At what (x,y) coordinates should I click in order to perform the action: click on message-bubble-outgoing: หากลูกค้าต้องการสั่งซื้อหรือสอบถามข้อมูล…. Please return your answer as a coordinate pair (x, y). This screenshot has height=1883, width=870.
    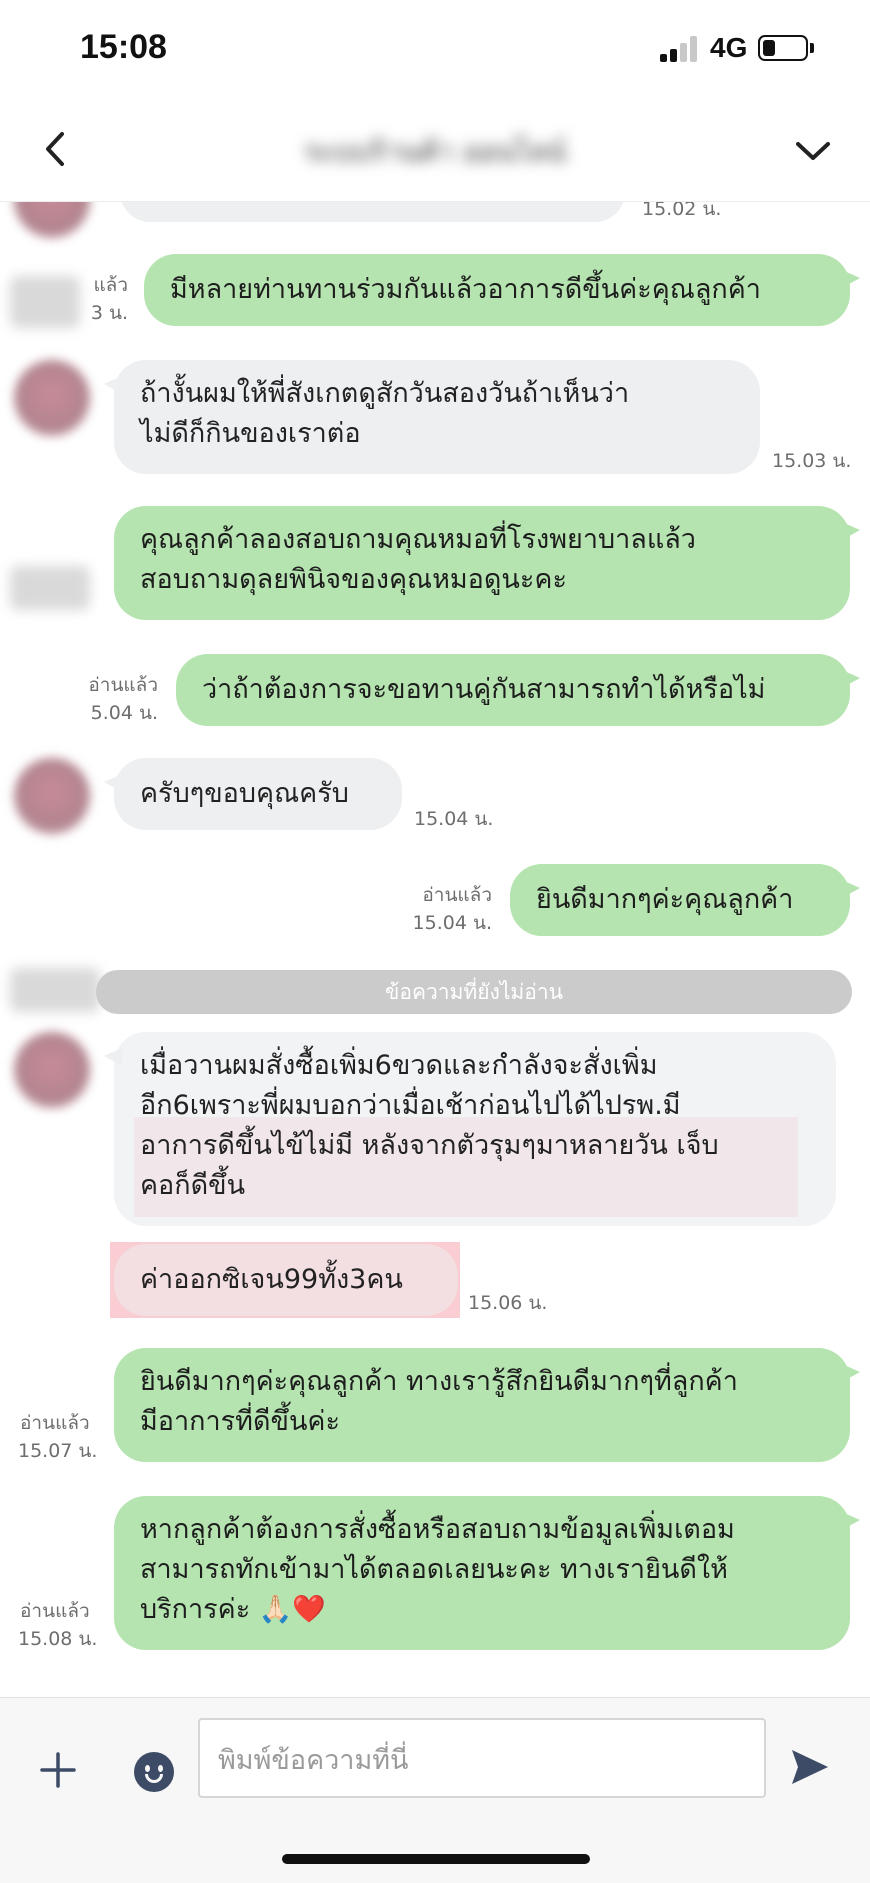
    Looking at the image, I should click on (487, 1573).